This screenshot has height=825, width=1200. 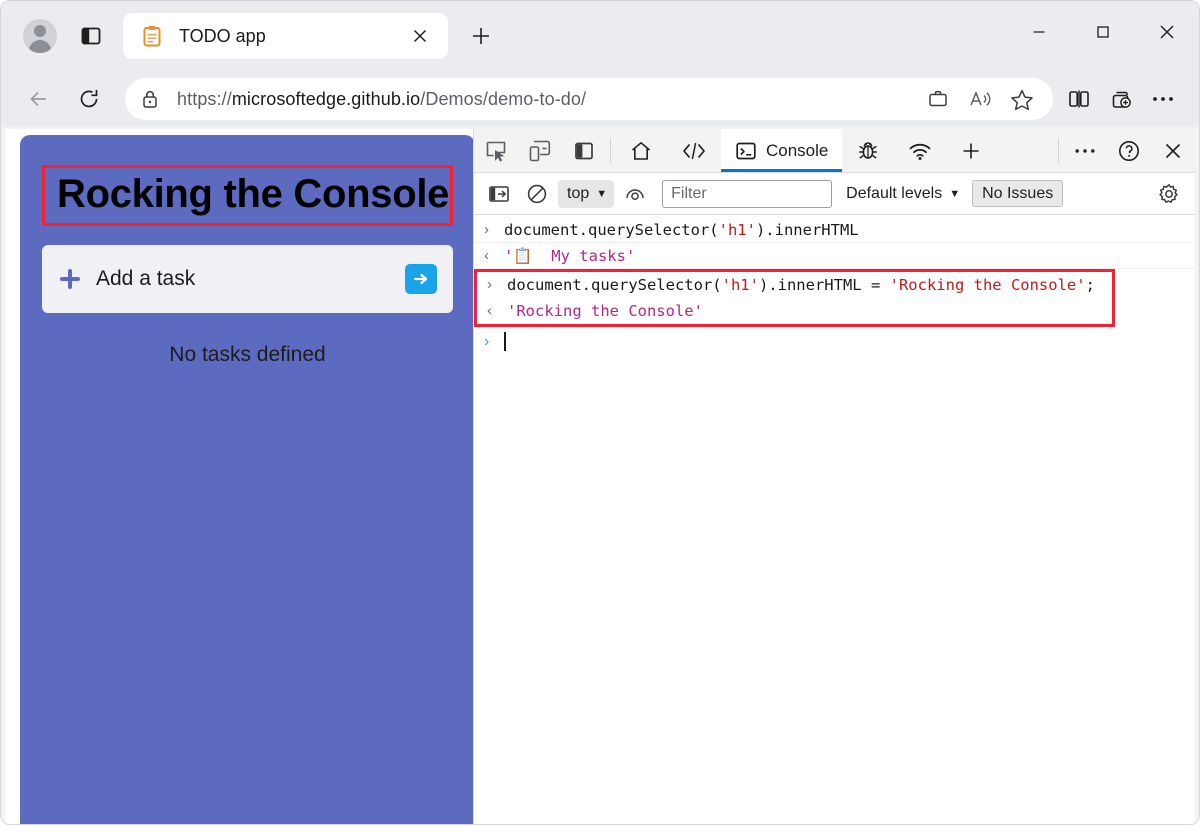 I want to click on collections-button, so click(x=938, y=99).